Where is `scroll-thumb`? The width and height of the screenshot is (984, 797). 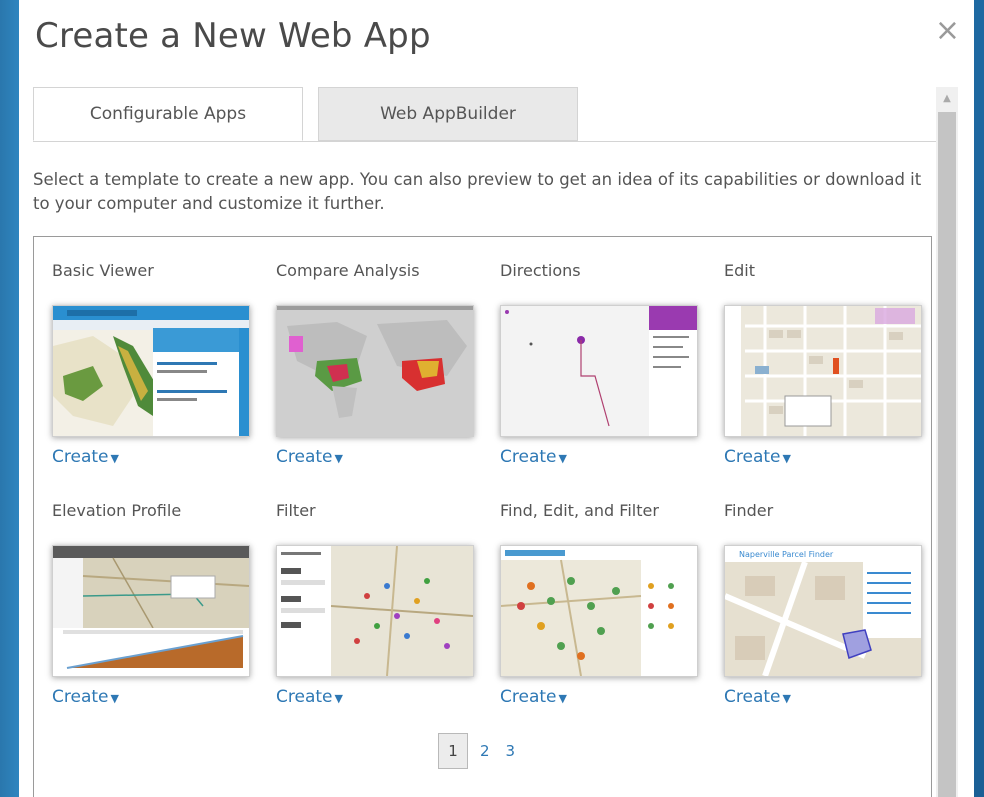
scroll-thumb is located at coordinates (947, 454).